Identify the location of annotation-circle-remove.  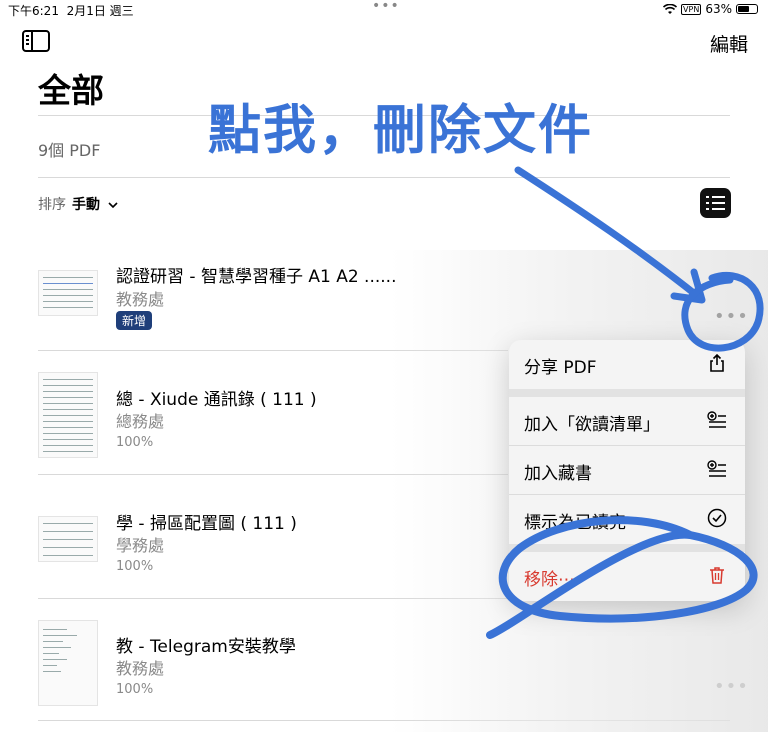
(622, 577).